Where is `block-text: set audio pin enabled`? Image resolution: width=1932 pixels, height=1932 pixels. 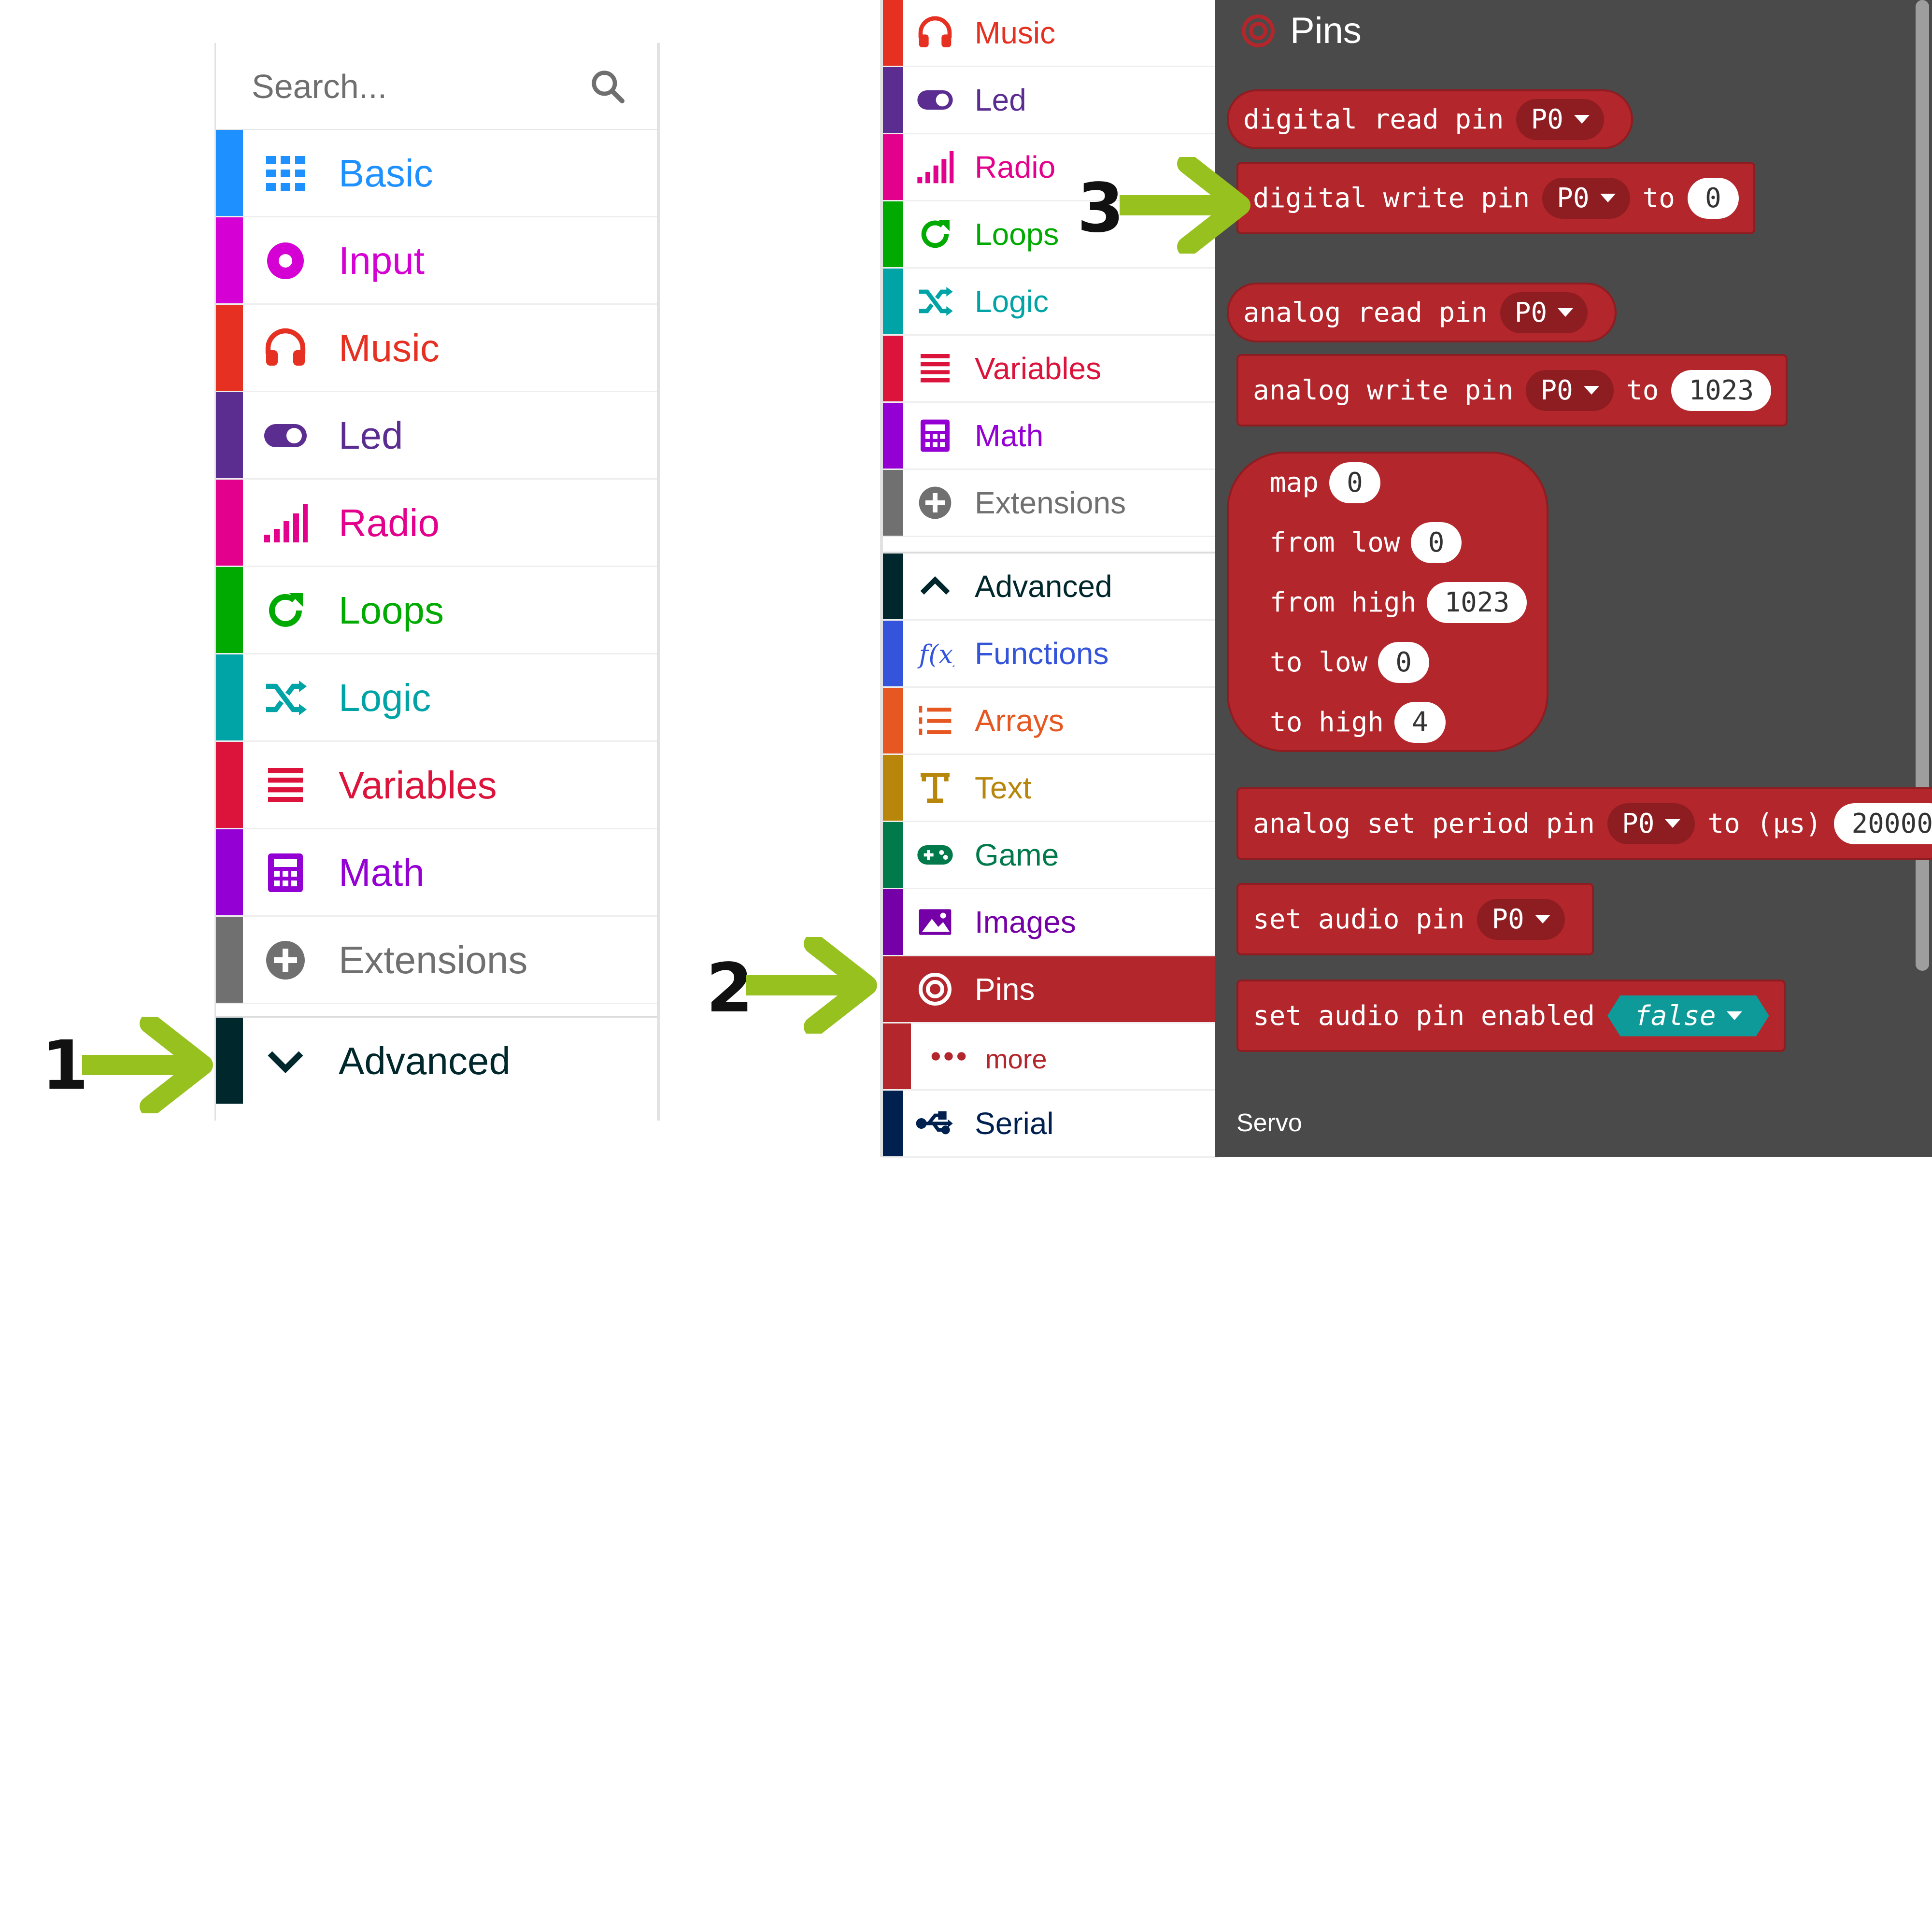
block-text: set audio pin enabled is located at coordinates (1424, 1016).